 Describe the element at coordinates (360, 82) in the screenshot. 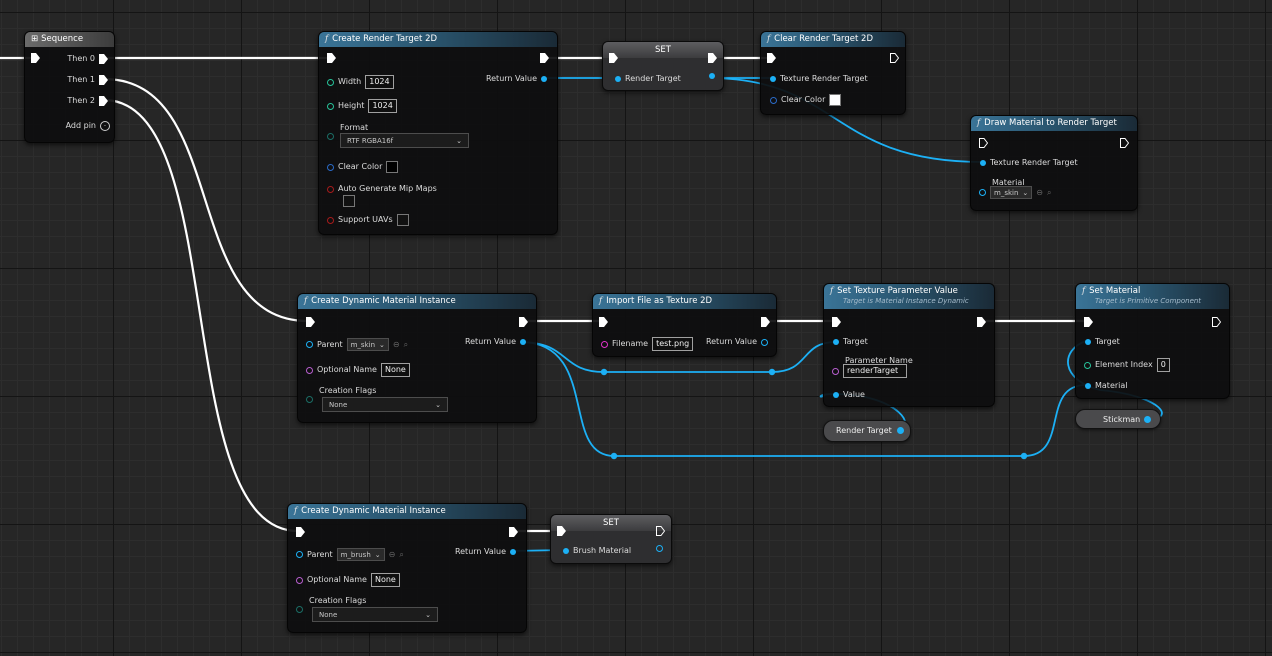

I see `create-rt-width-pin: Width 1024` at that location.